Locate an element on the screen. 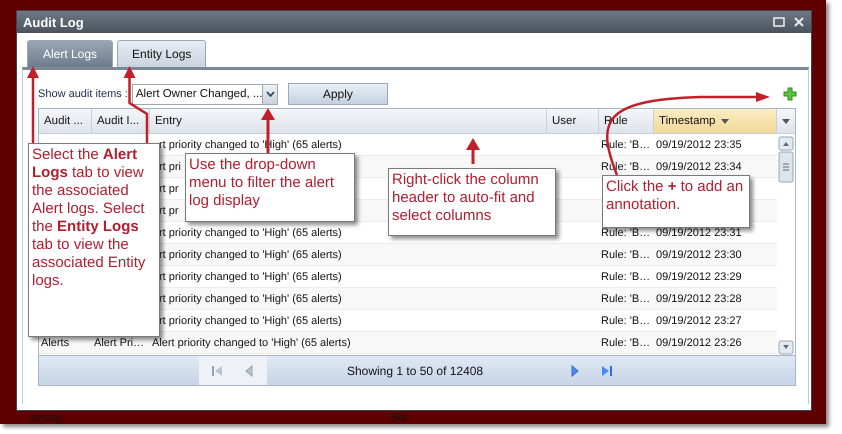 The height and width of the screenshot is (434, 842). table-cell: Alerts is located at coordinates (55, 342).